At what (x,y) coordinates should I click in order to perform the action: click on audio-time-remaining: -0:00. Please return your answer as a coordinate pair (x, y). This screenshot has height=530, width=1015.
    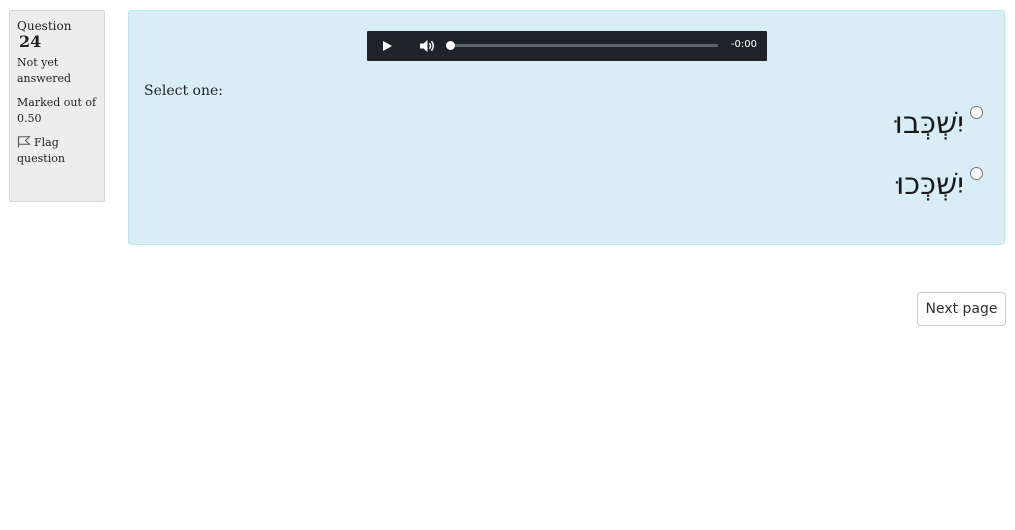
    Looking at the image, I should click on (743, 44).